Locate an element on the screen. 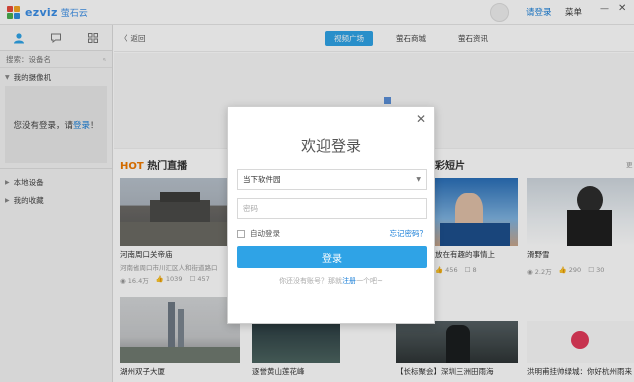 This screenshot has height=382, width=634. signup-link: 注册 is located at coordinates (349, 281).